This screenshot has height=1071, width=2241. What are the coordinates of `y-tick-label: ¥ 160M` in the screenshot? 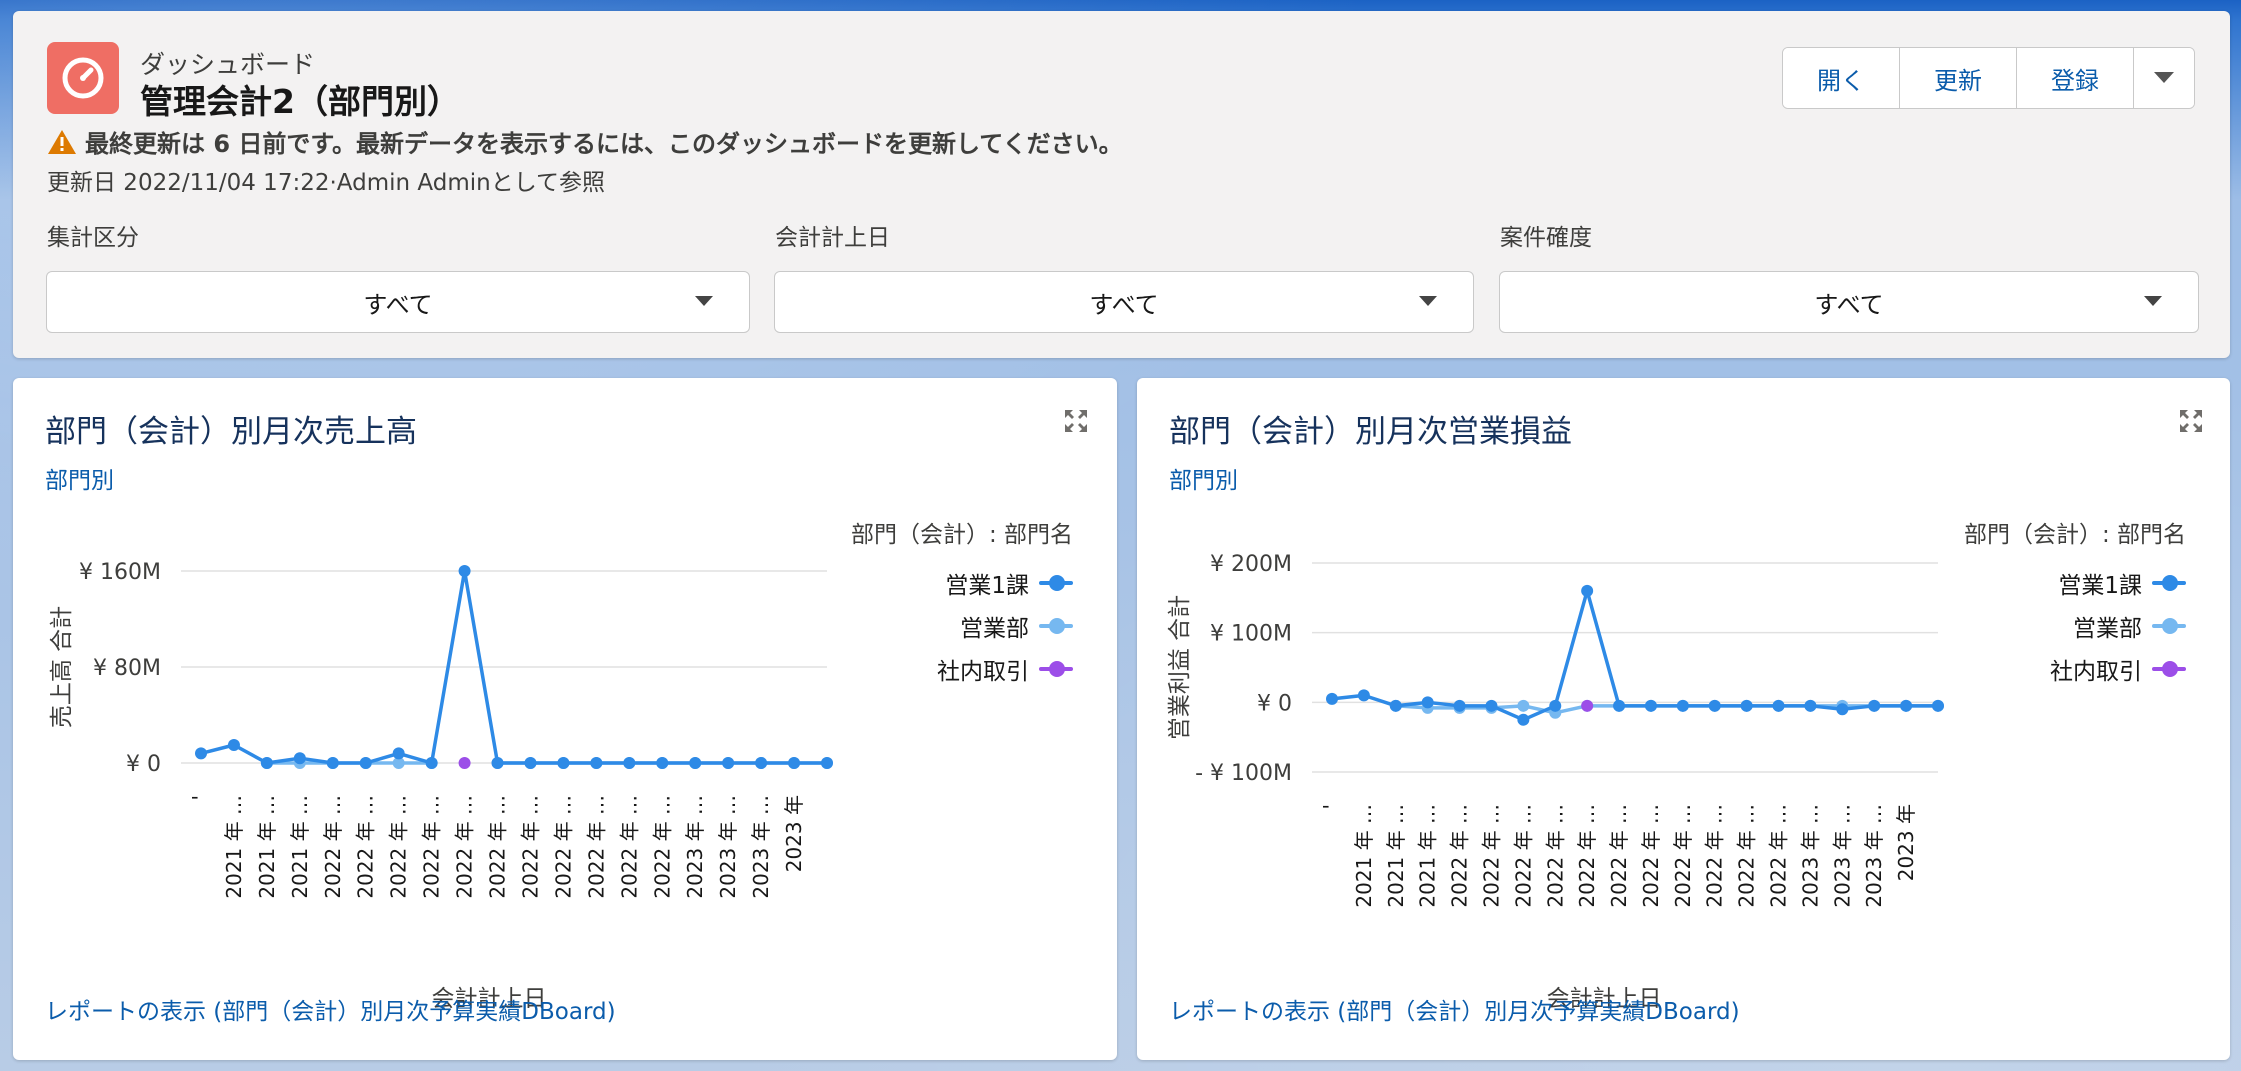 It's located at (120, 572).